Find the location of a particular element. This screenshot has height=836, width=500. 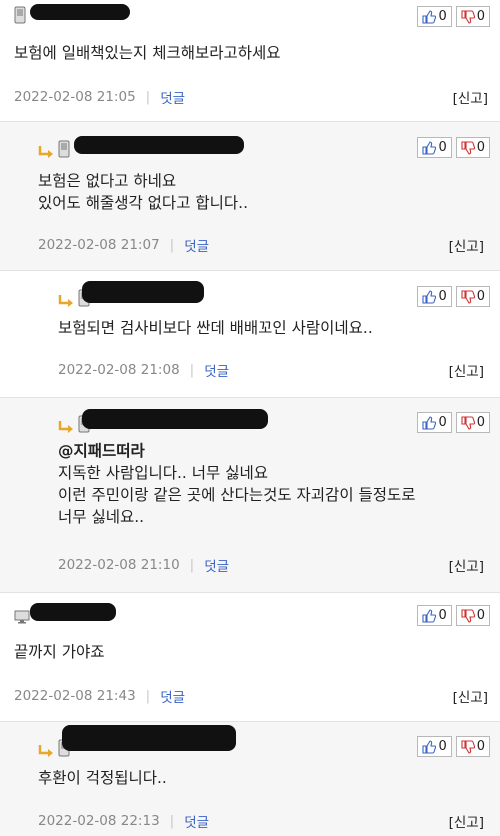

comment-line: 후환이 걱정됩니다.. is located at coordinates (102, 778).